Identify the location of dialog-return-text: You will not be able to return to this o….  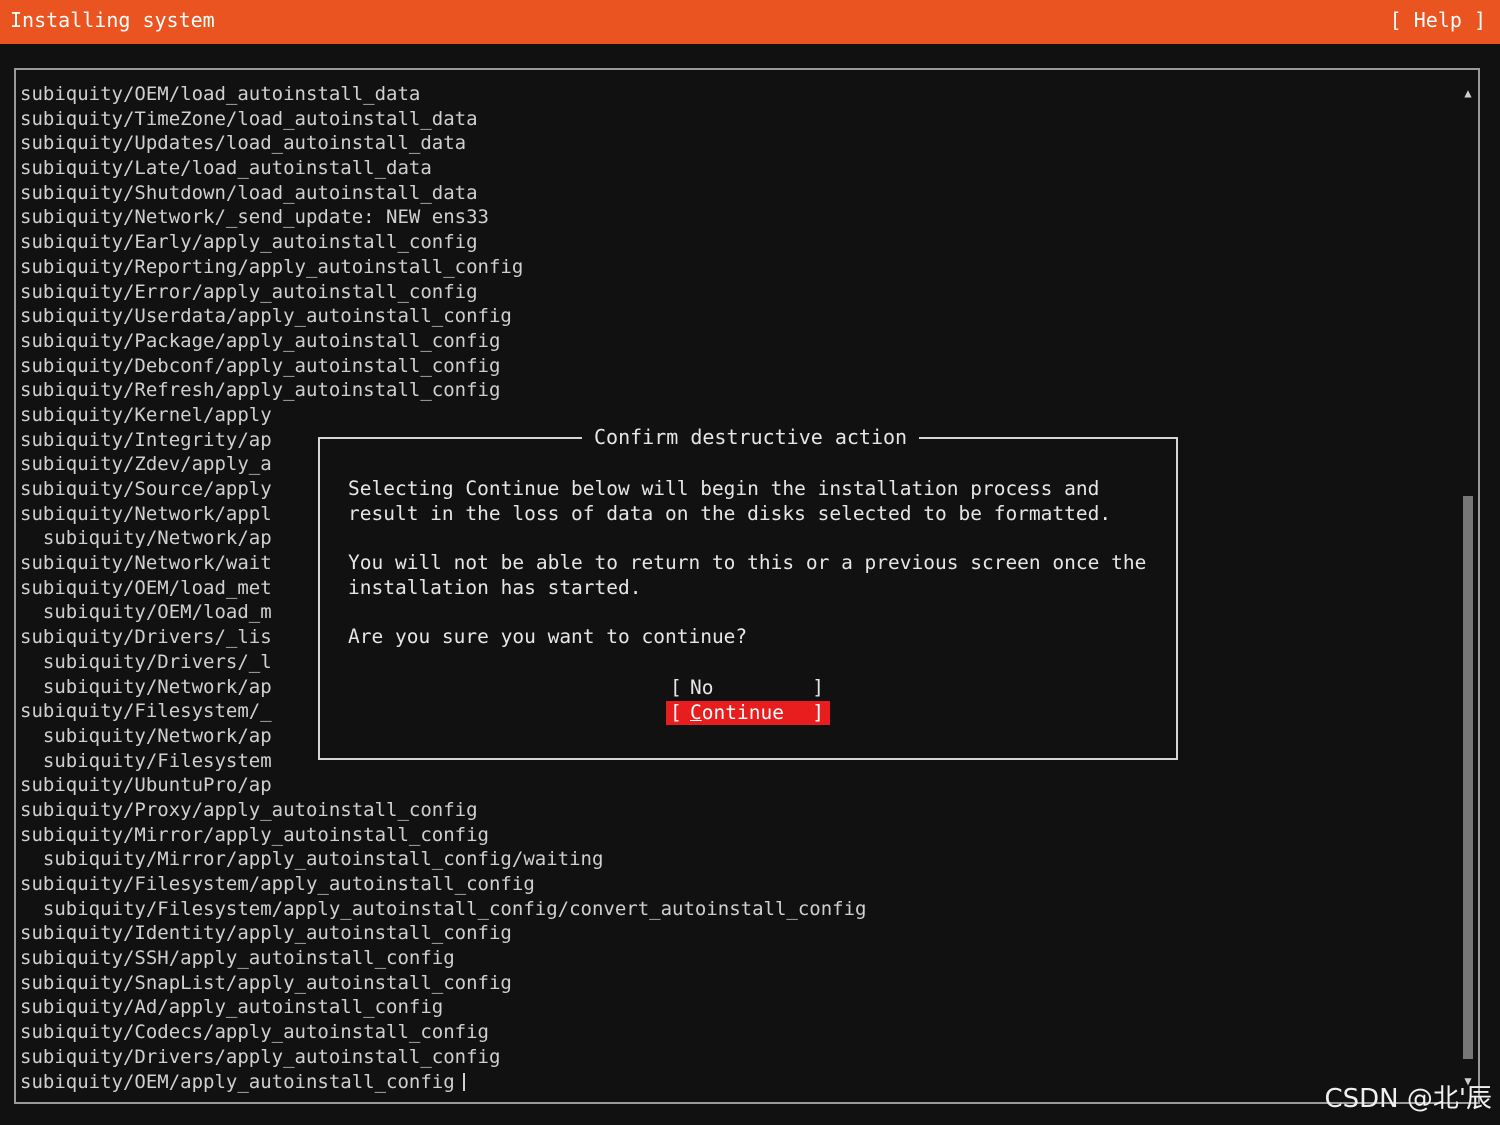
(747, 575).